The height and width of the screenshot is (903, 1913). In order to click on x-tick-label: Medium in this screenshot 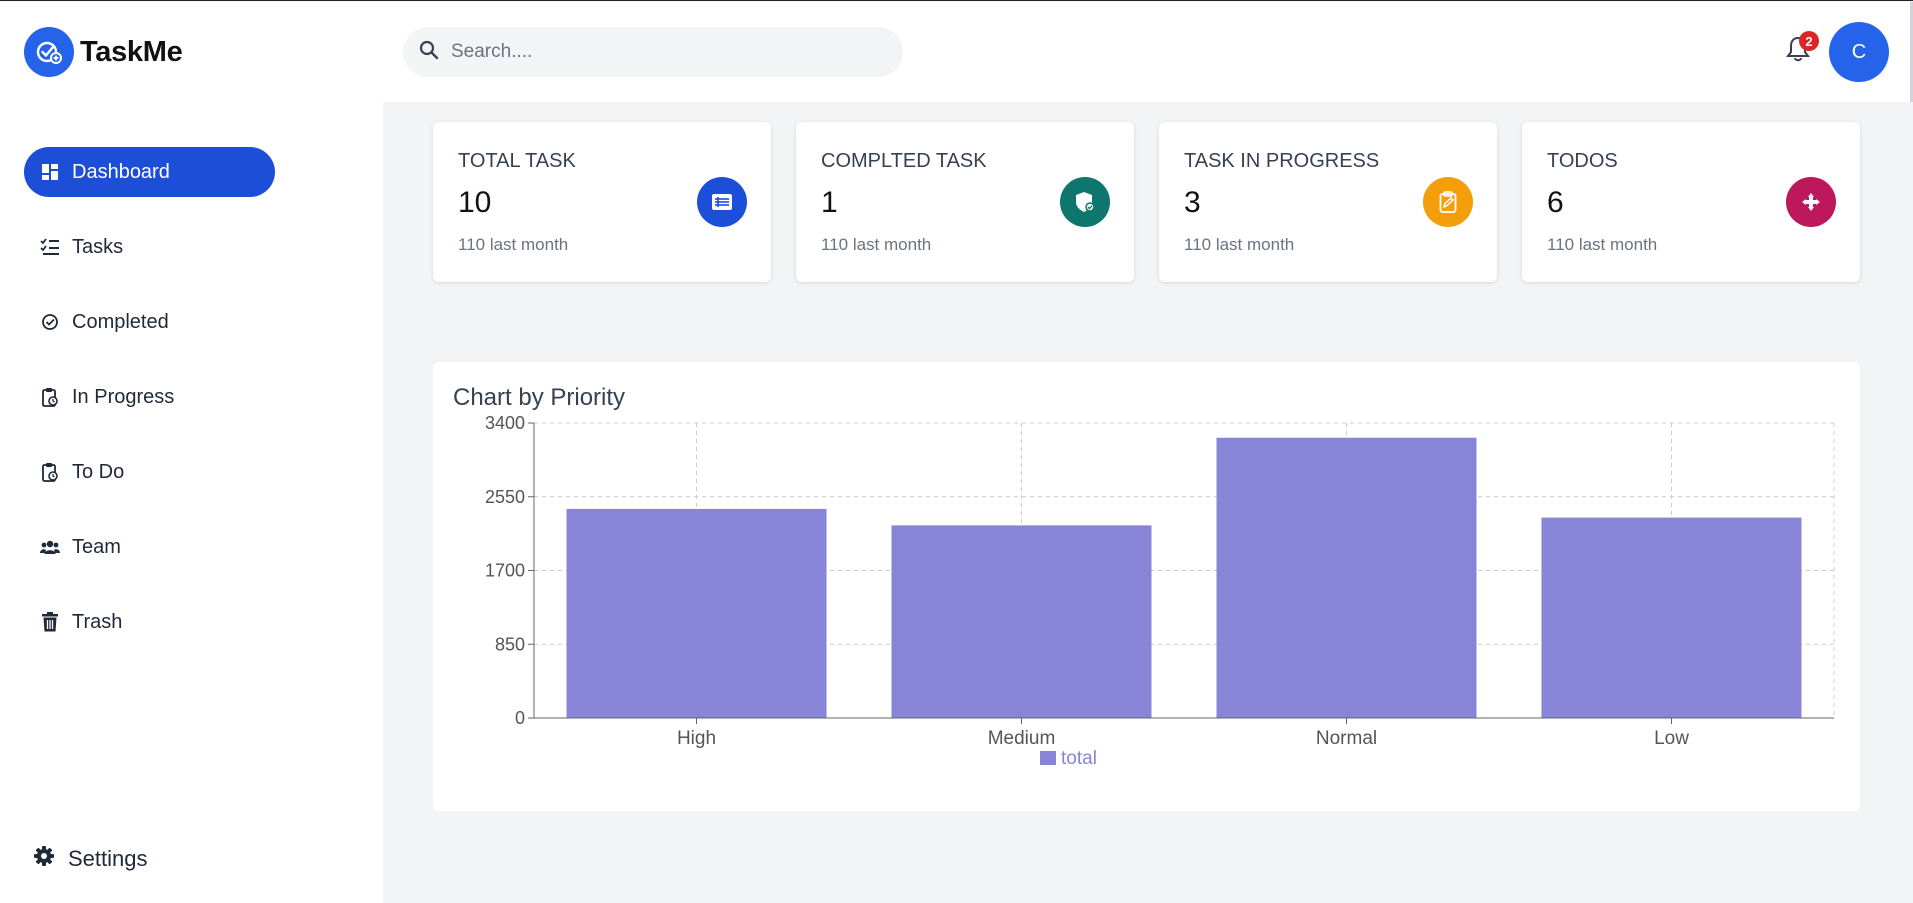, I will do `click(1022, 738)`.